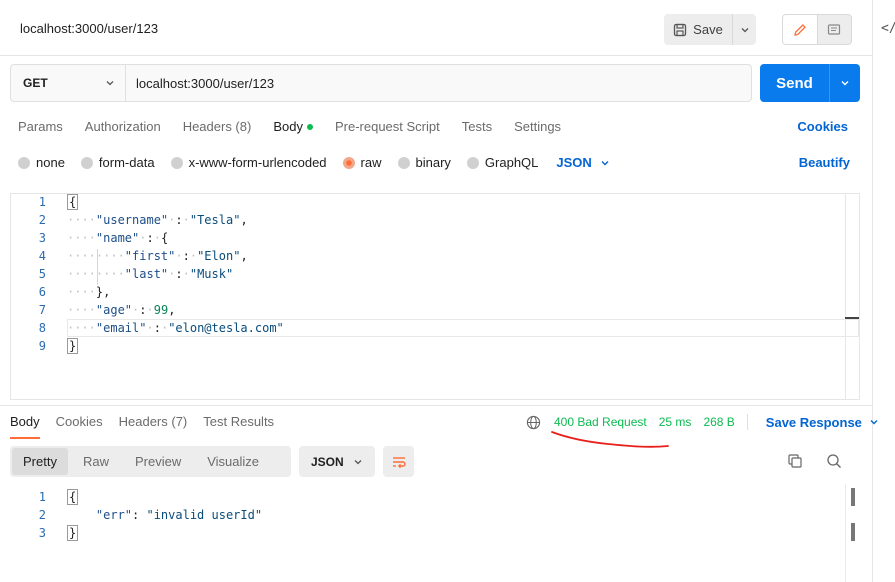 This screenshot has width=895, height=582. What do you see at coordinates (537, 126) in the screenshot?
I see `tab-settings: Settings` at bounding box center [537, 126].